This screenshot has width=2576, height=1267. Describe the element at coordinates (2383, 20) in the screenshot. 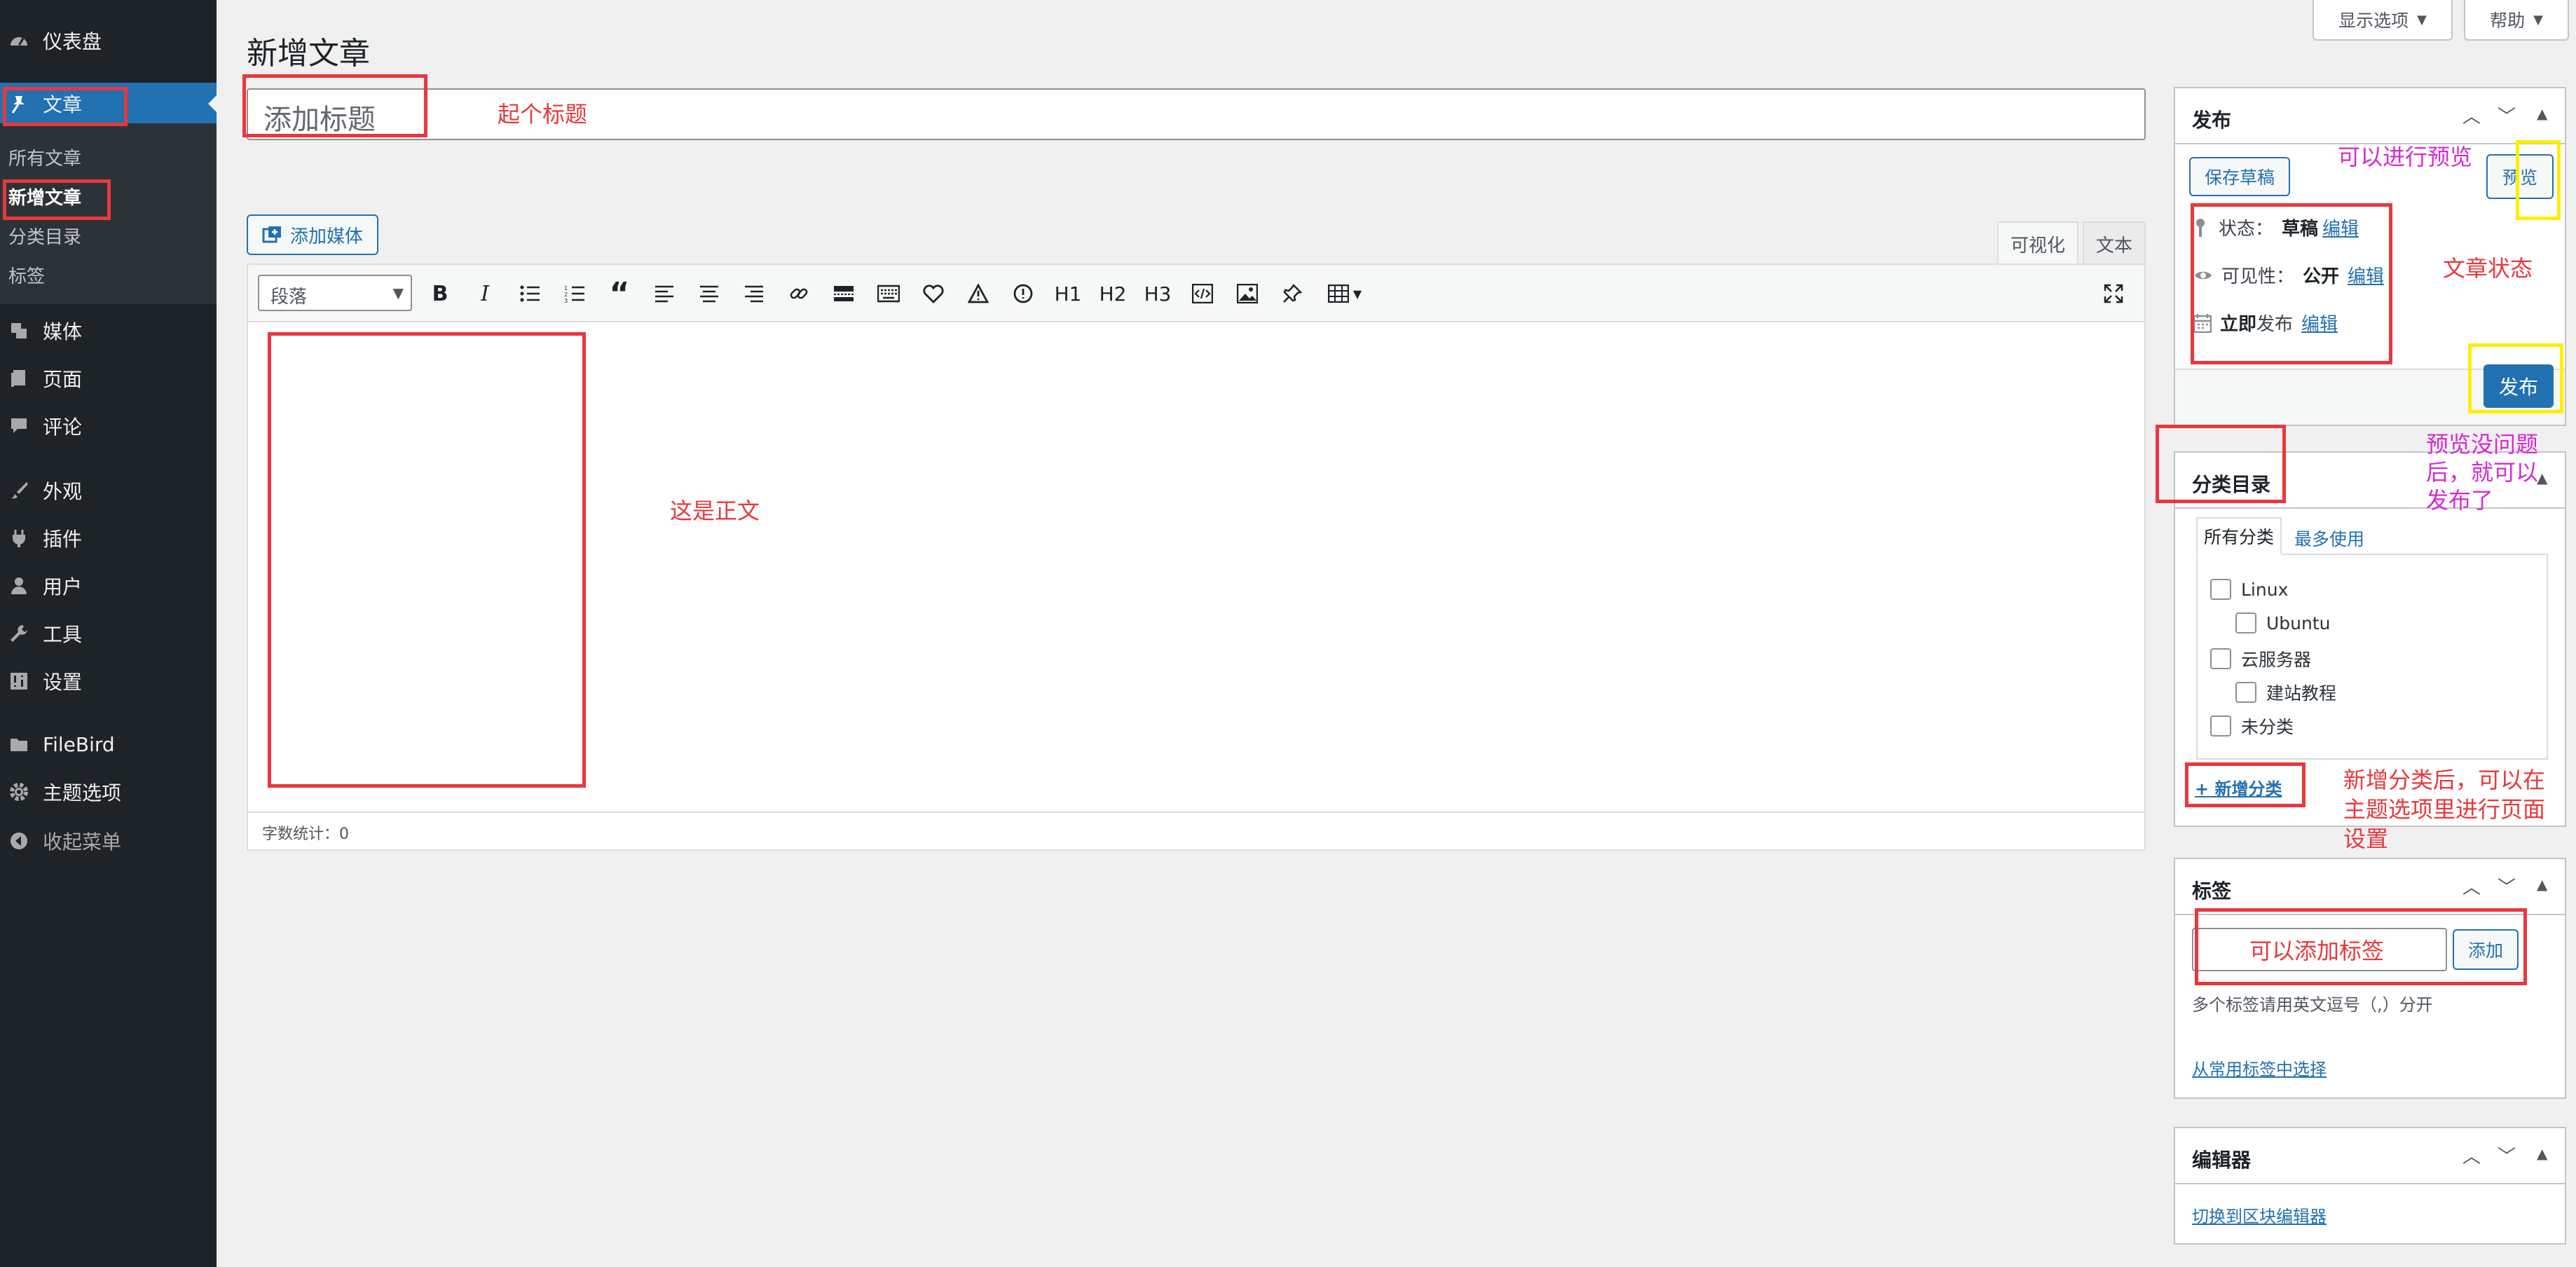

I see `screen-options-tab: 显示选项 ▼` at that location.